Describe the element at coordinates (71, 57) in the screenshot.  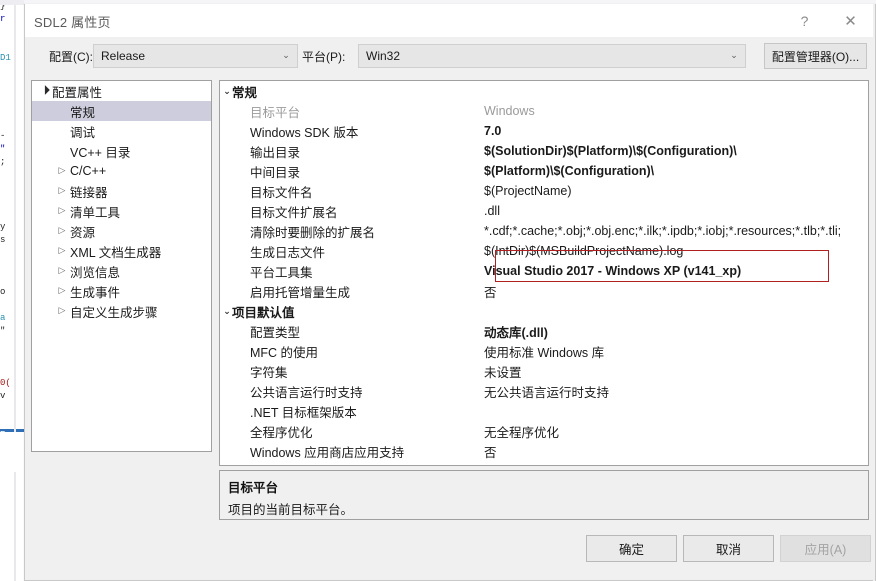
I see `configuration-label: 配置(C):` at that location.